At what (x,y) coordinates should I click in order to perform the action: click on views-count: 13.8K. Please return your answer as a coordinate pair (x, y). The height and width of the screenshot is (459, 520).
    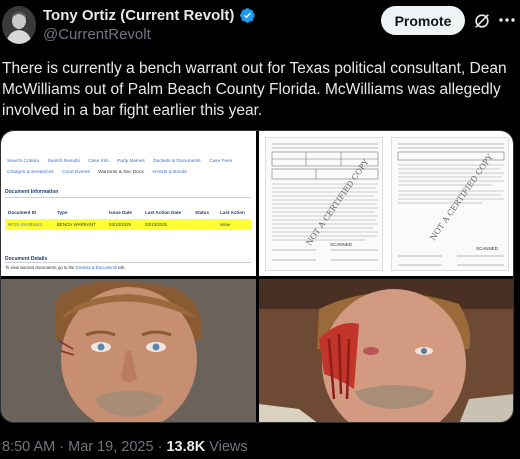
    Looking at the image, I should click on (186, 447).